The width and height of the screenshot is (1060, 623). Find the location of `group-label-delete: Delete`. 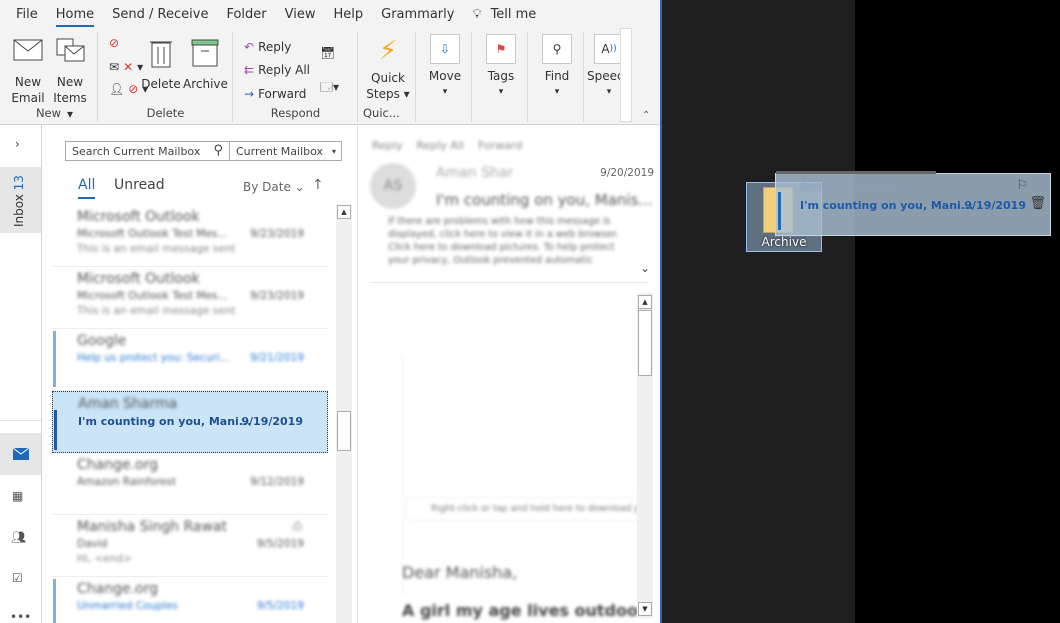

group-label-delete: Delete is located at coordinates (165, 113).